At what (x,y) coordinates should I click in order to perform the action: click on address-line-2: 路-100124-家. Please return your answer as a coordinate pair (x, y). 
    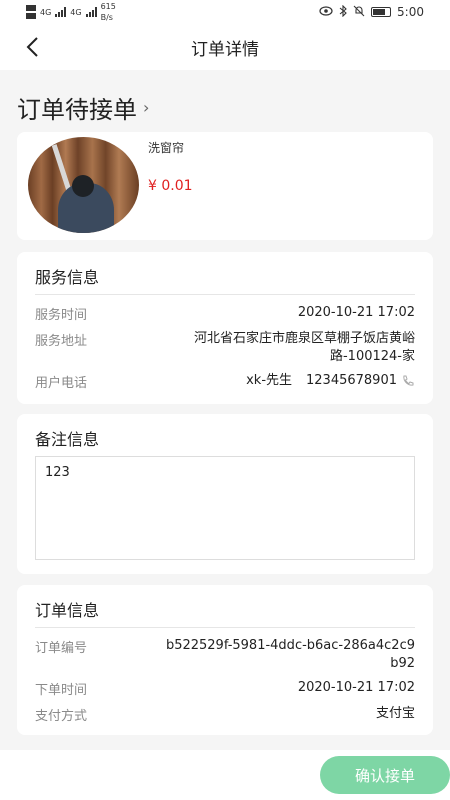
    Looking at the image, I should click on (372, 356).